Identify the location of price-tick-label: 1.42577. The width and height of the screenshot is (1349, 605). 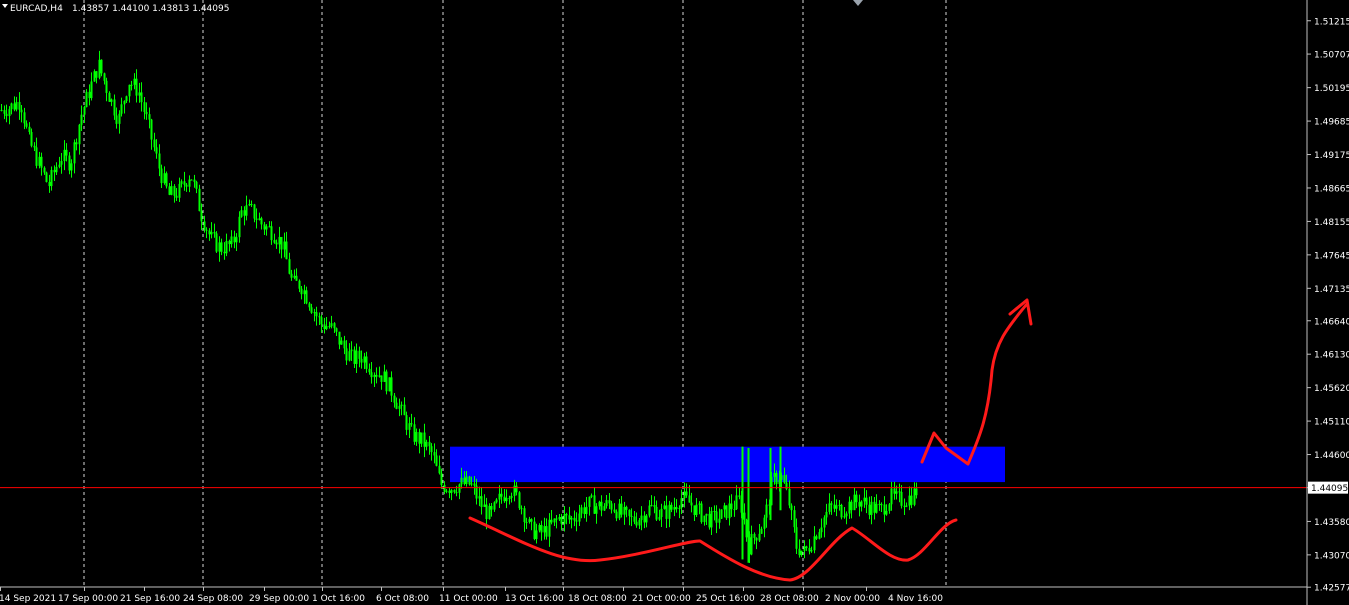
(1331, 589).